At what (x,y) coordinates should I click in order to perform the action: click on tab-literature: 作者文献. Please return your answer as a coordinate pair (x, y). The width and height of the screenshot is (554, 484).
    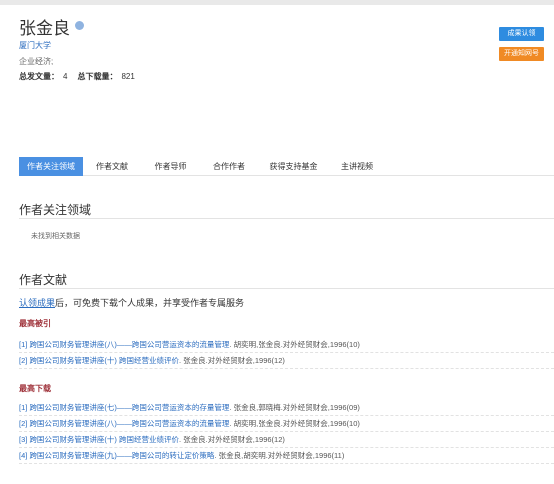
    Looking at the image, I should click on (112, 166).